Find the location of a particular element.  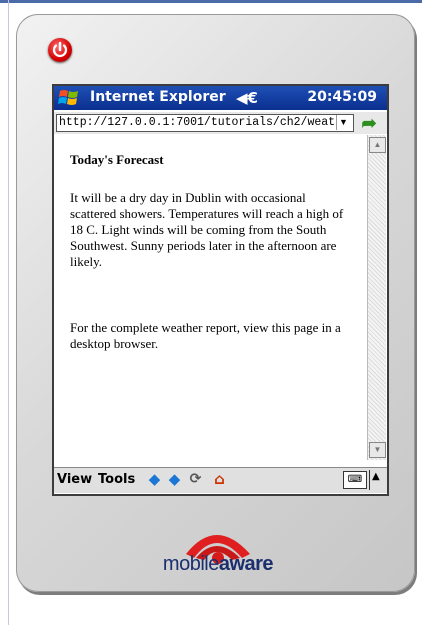

keyboard-icon: ⌨ is located at coordinates (355, 480).